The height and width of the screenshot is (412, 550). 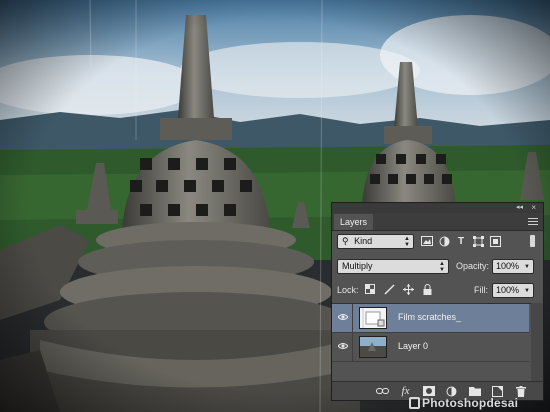 What do you see at coordinates (533, 221) in the screenshot?
I see `panel-menu-icon` at bounding box center [533, 221].